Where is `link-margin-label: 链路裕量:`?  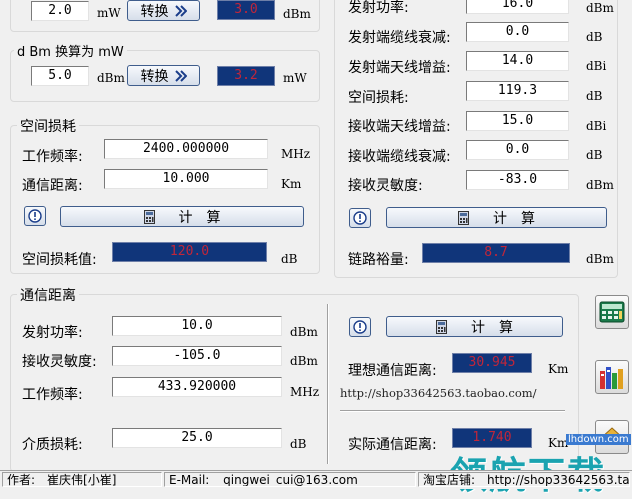
link-margin-label: 链路裕量: is located at coordinates (378, 260).